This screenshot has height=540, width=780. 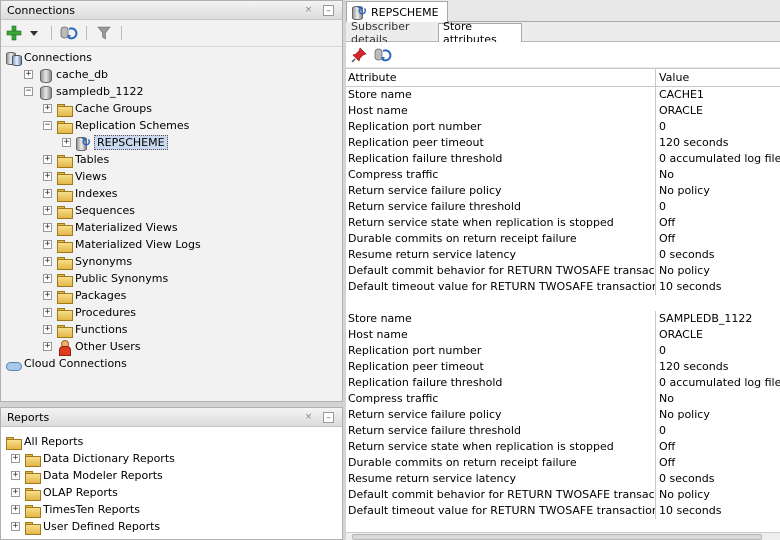 I want to click on tree-node: + TimesTen Reports, so click(x=171, y=509).